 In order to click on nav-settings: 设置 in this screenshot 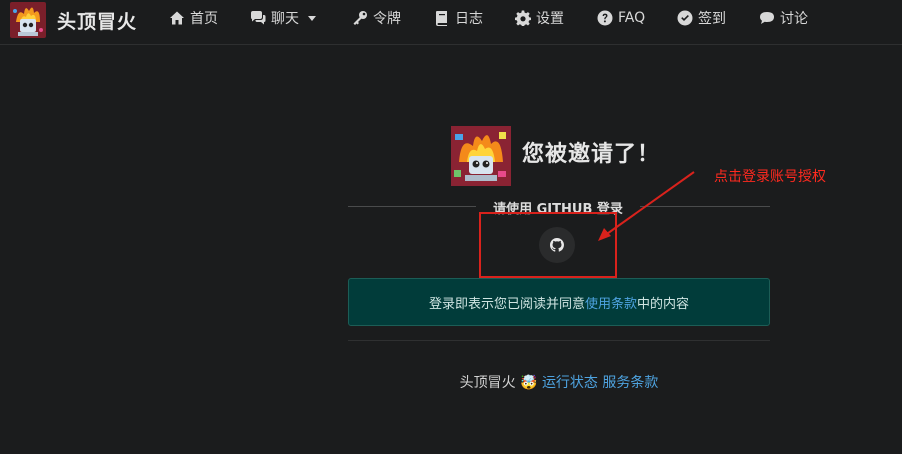, I will do `click(539, 18)`.